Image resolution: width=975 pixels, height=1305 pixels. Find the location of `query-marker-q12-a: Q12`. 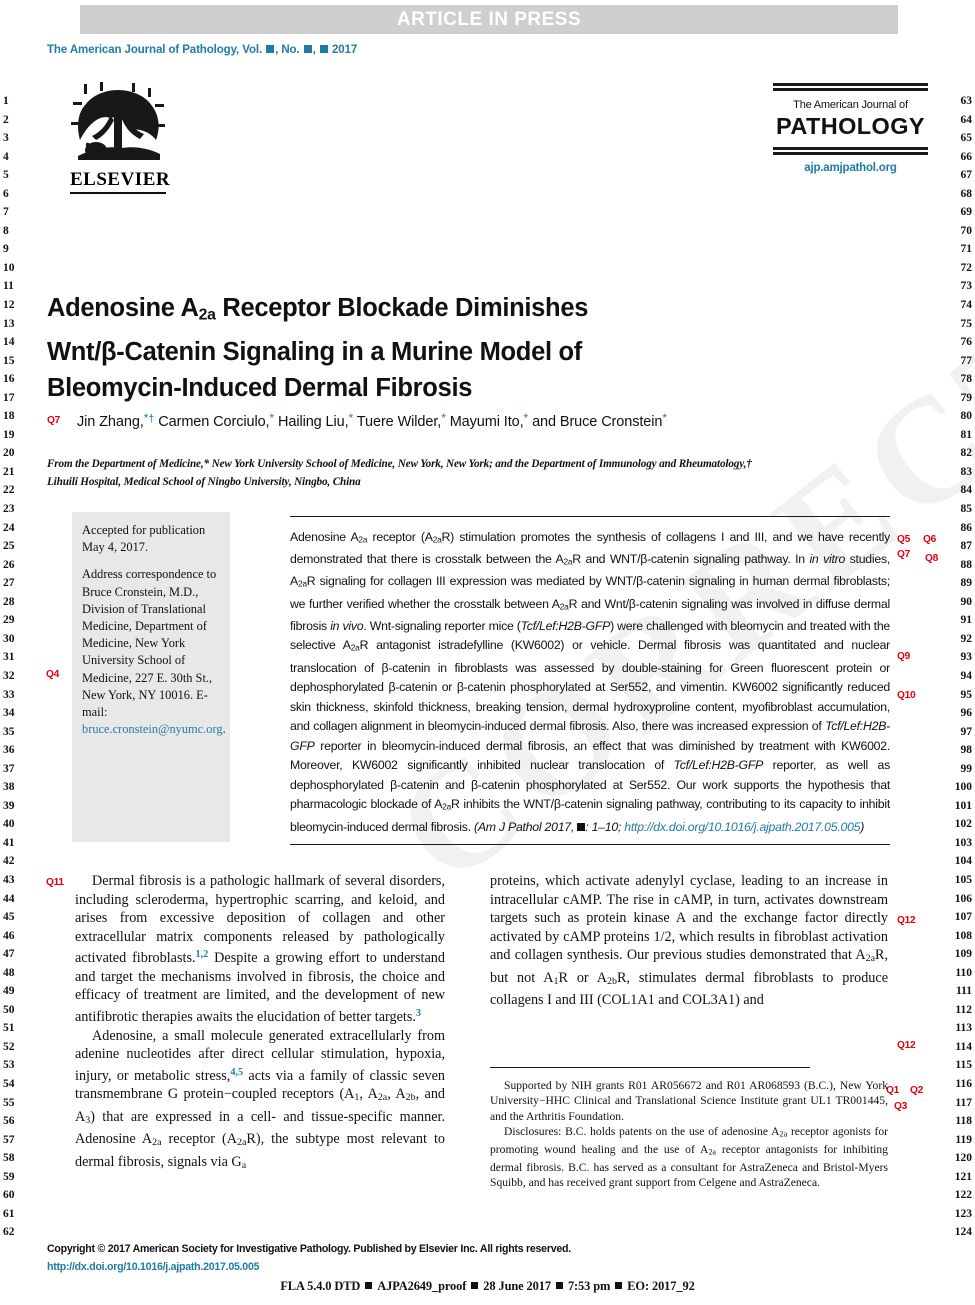

query-marker-q12-a: Q12 is located at coordinates (906, 920).